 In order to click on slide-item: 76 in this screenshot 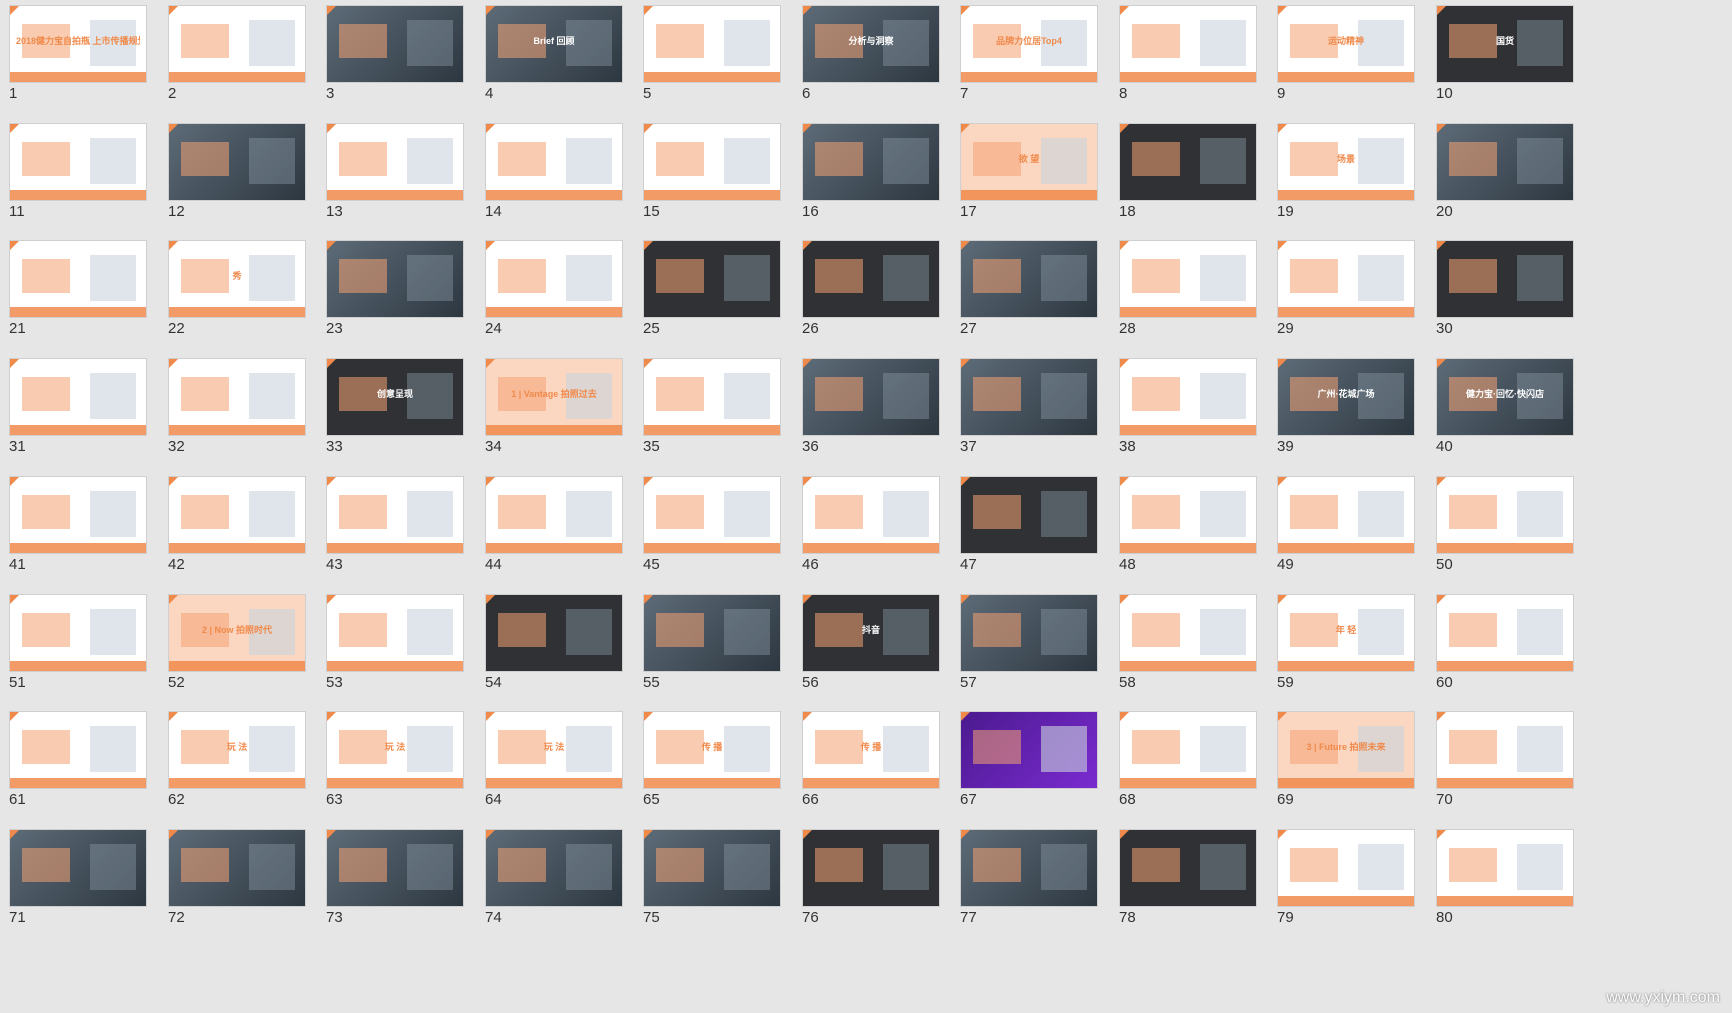, I will do `click(882, 881)`.